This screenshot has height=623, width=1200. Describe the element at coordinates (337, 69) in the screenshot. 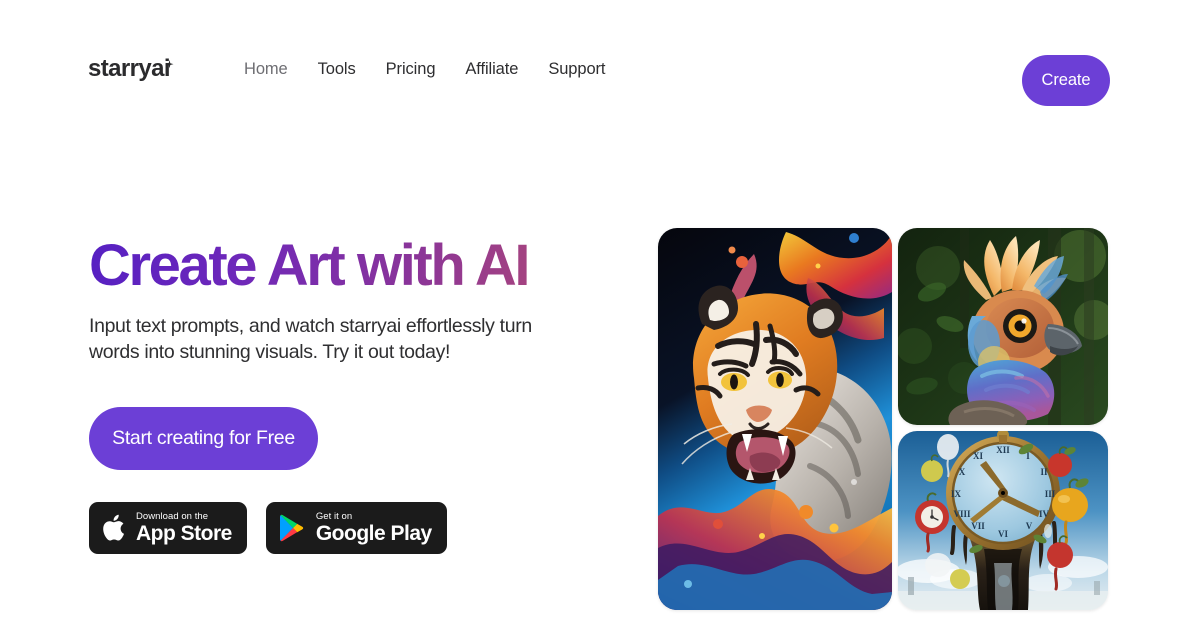

I see `nav-item-tools: Tools` at that location.